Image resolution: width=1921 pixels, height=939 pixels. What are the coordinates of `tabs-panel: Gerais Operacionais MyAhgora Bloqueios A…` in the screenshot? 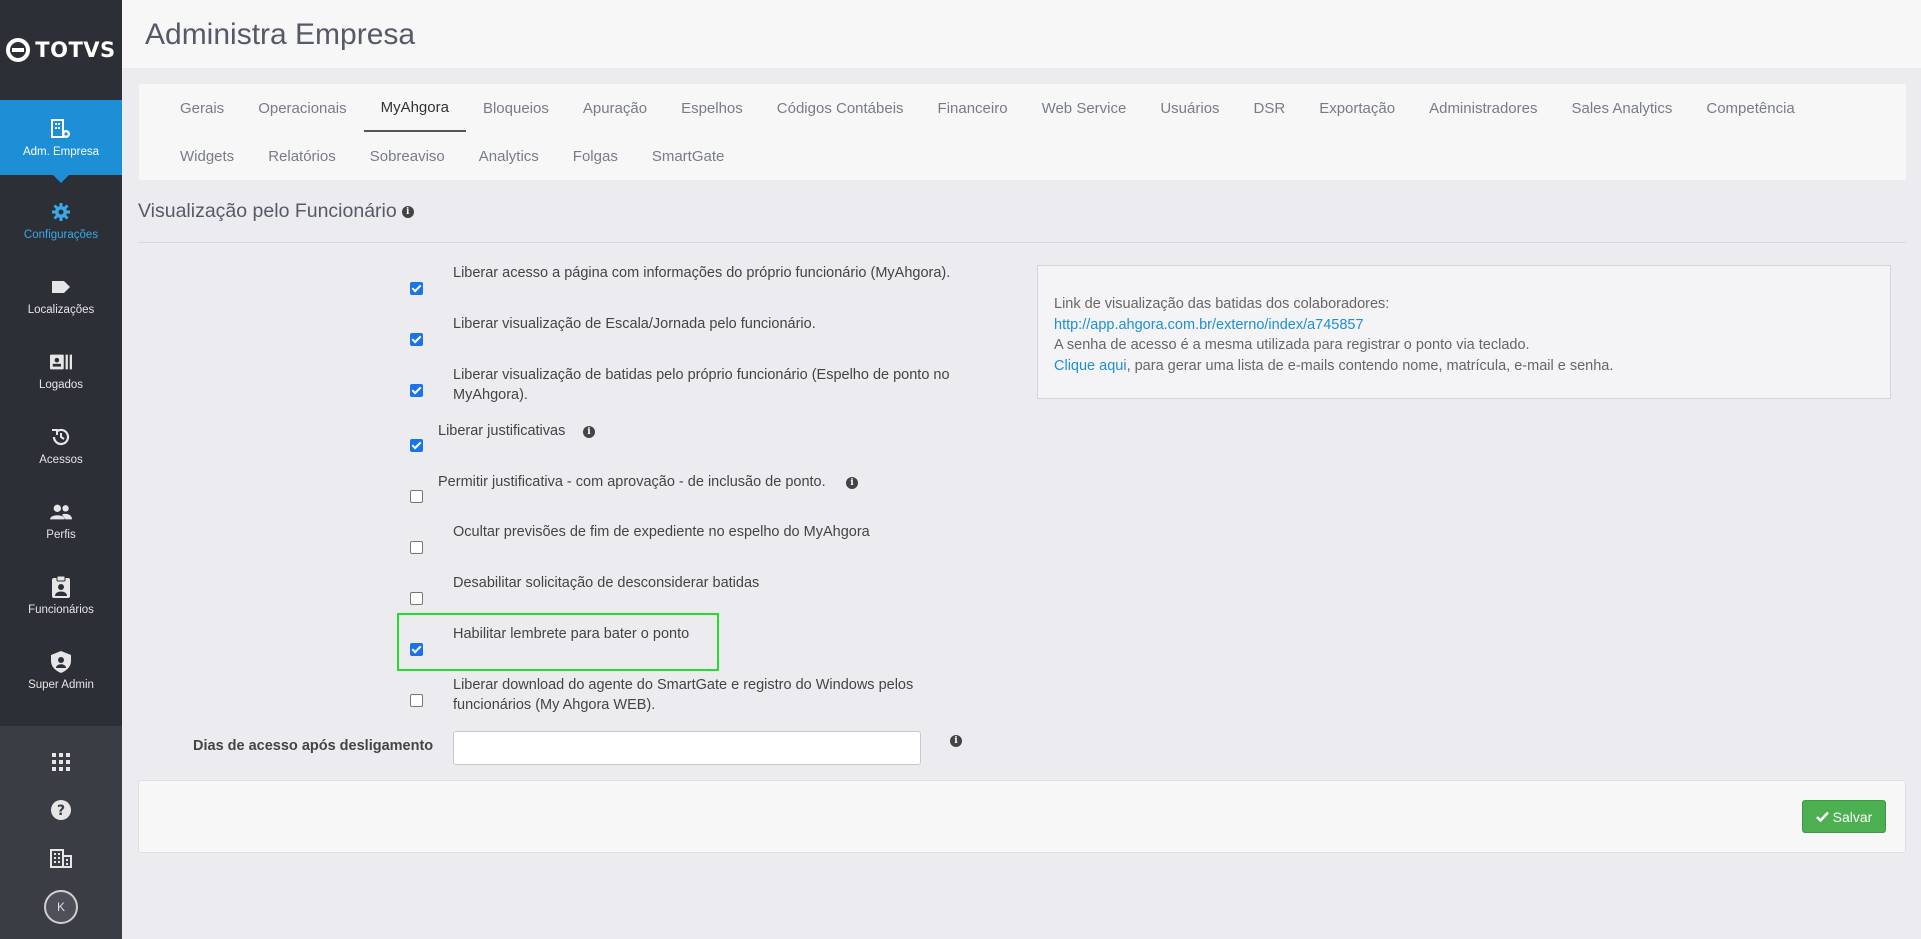 It's located at (1022, 132).